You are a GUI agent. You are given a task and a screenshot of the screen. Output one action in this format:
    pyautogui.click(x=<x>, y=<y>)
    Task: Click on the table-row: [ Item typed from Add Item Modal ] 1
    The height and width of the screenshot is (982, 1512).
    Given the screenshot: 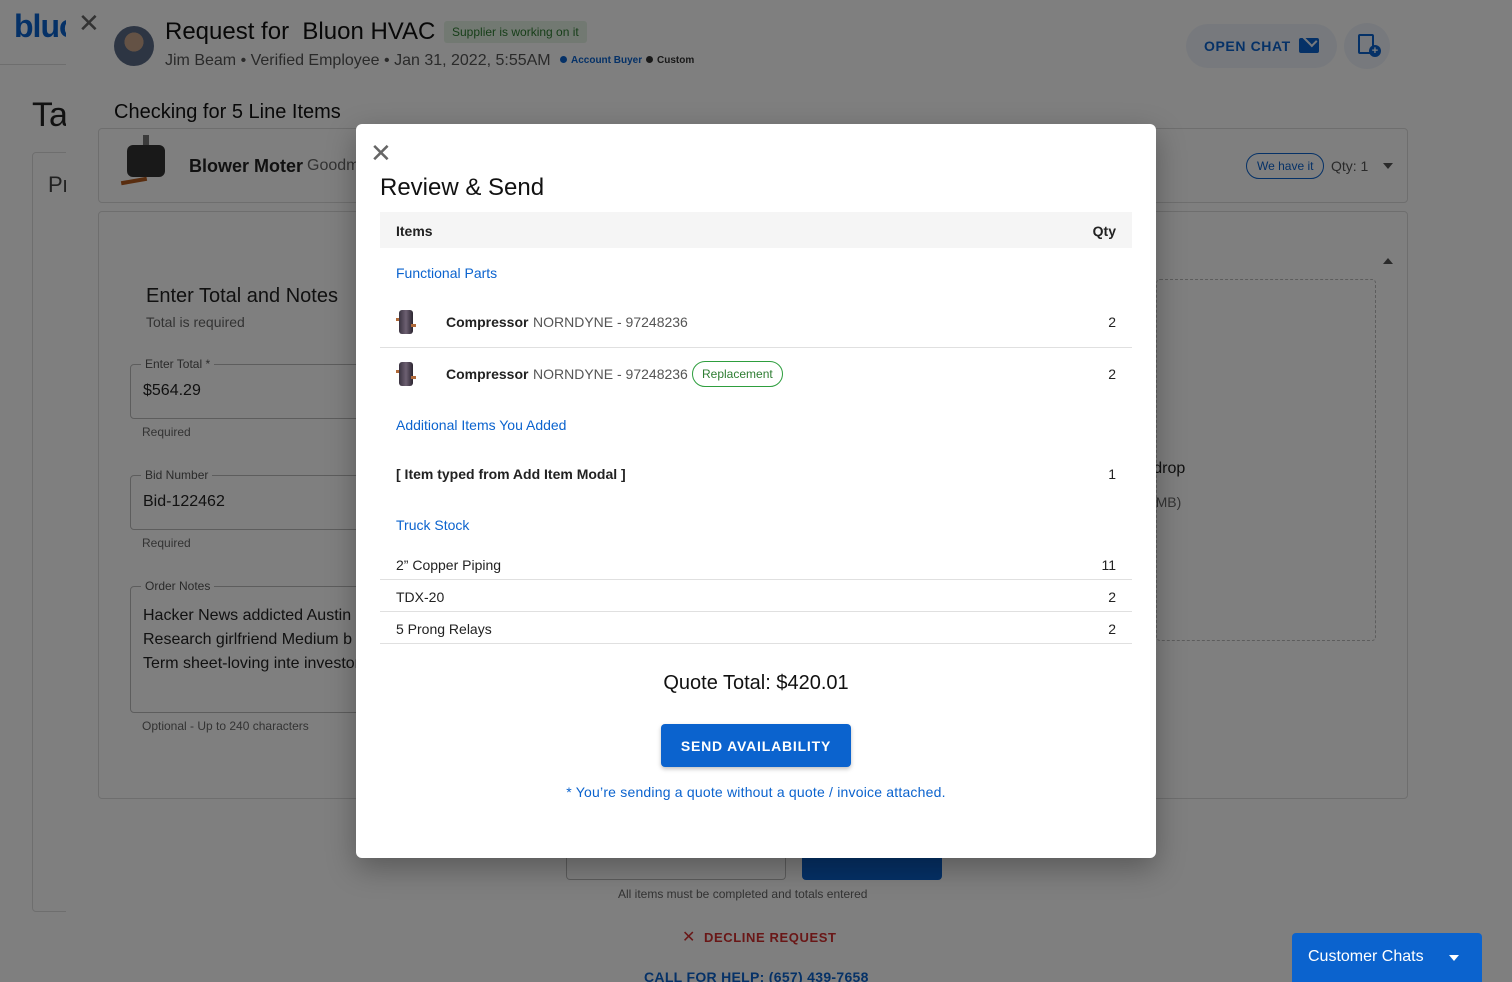 What is the action you would take?
    pyautogui.click(x=756, y=474)
    